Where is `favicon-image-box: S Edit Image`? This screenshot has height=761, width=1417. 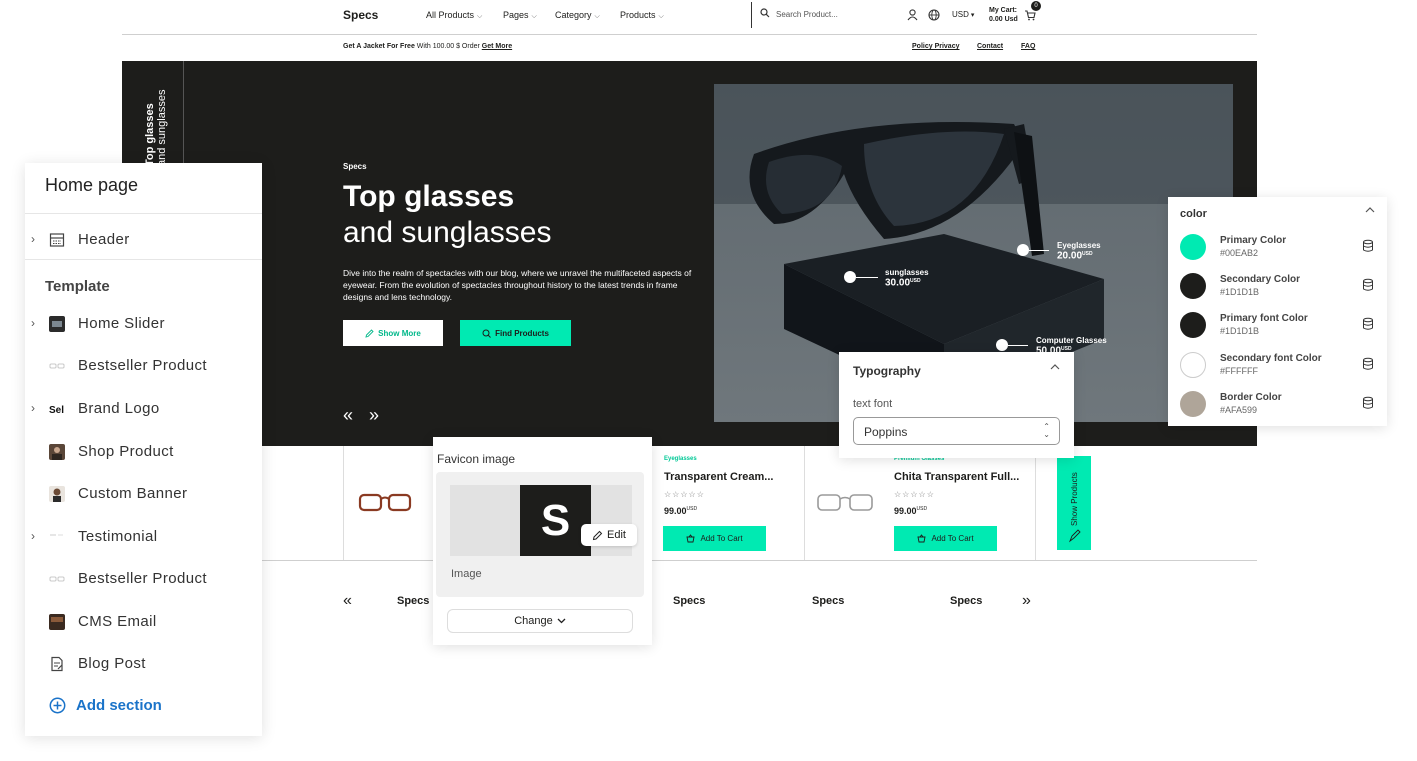
favicon-image-box: S Edit Image is located at coordinates (540, 534).